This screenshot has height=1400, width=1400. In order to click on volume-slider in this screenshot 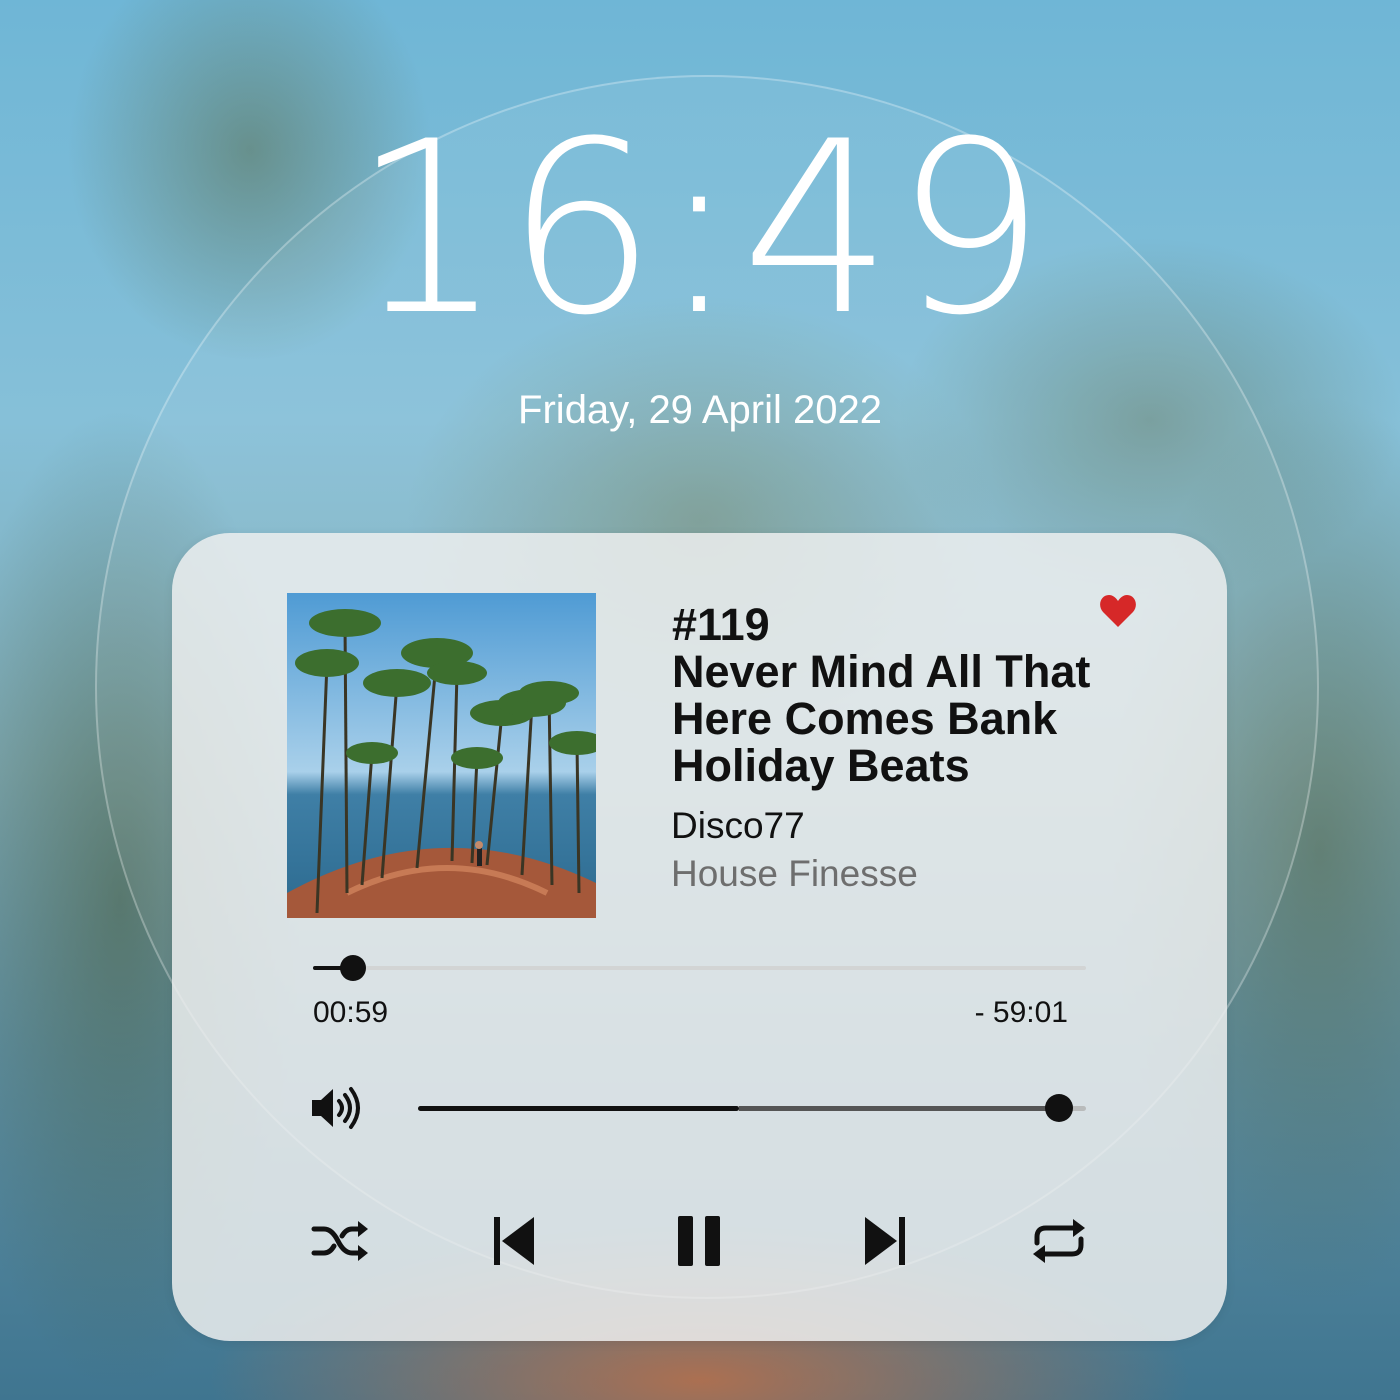, I will do `click(752, 1108)`.